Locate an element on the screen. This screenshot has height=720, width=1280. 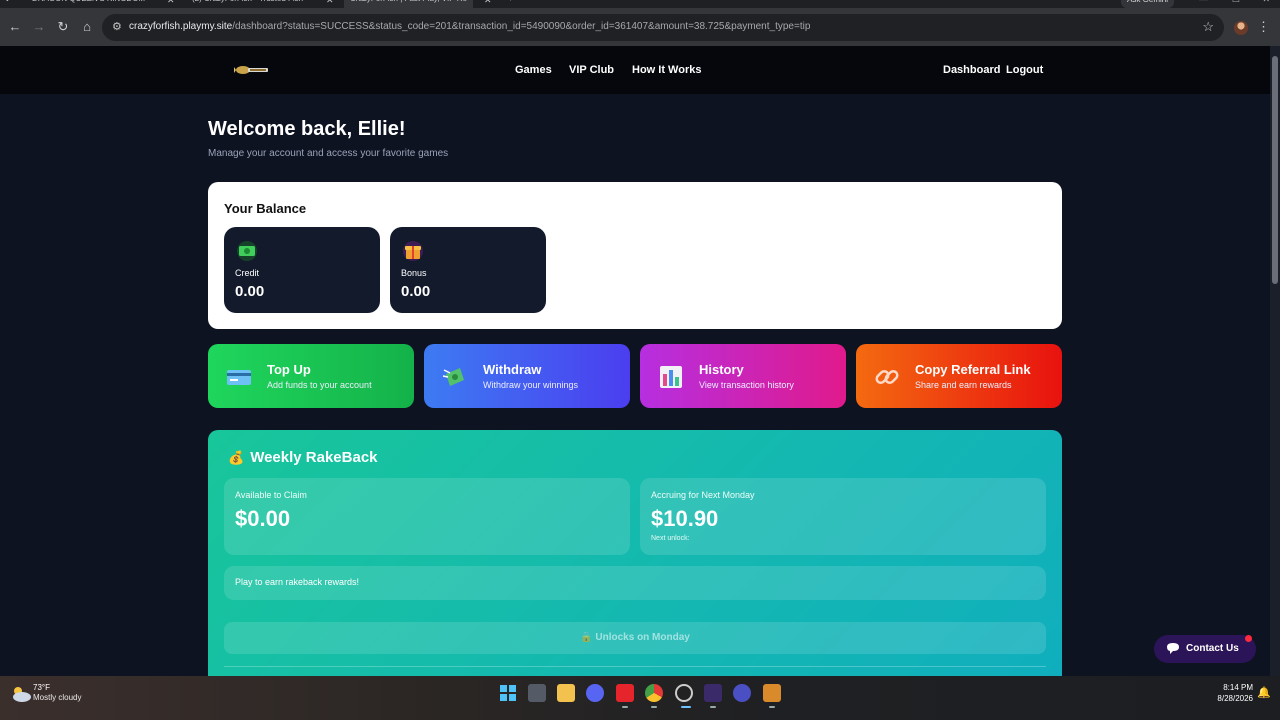
weather-temperature: 73°F is located at coordinates (41, 687).